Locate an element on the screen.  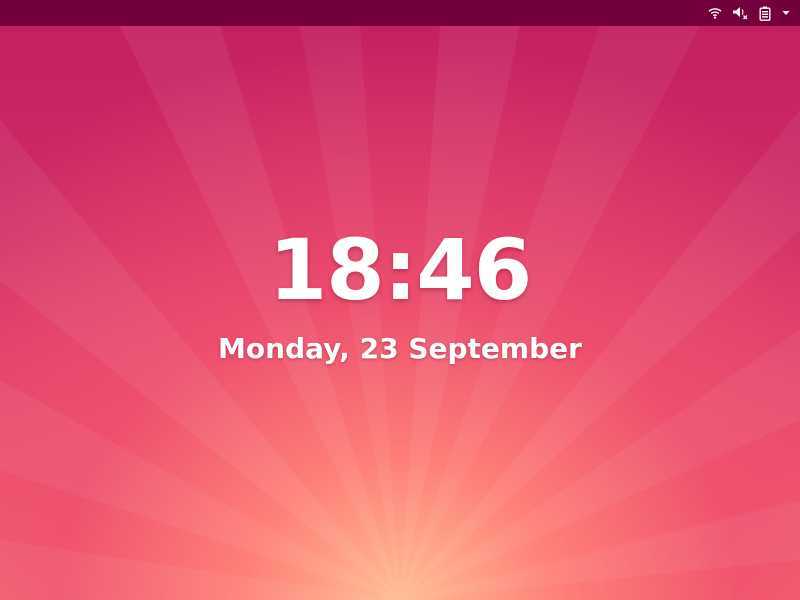
volume-muted-icon is located at coordinates (740, 13).